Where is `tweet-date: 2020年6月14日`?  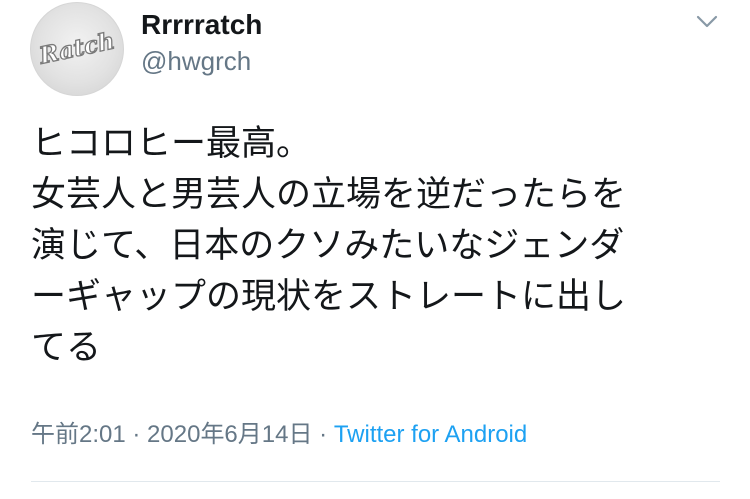
tweet-date: 2020年6月14日 is located at coordinates (229, 434).